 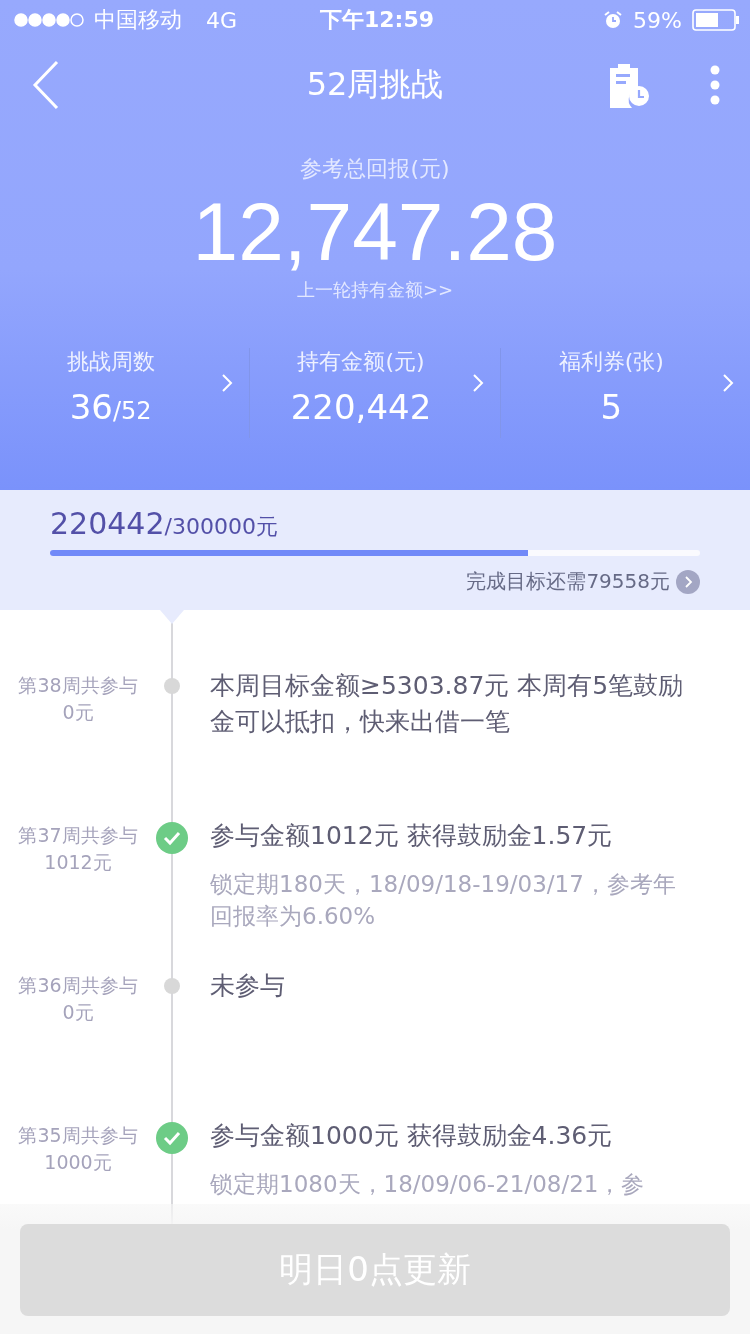 I want to click on stat-label: 福利券(张), so click(x=611, y=362).